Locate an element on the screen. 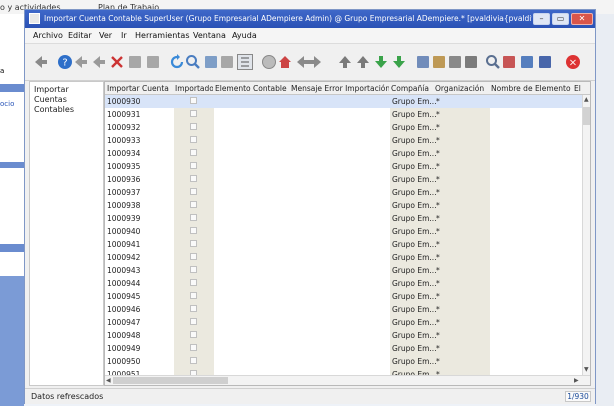 This screenshot has width=614, height=406. table-row: 1000936 Grupo Em... * is located at coordinates (344, 179).